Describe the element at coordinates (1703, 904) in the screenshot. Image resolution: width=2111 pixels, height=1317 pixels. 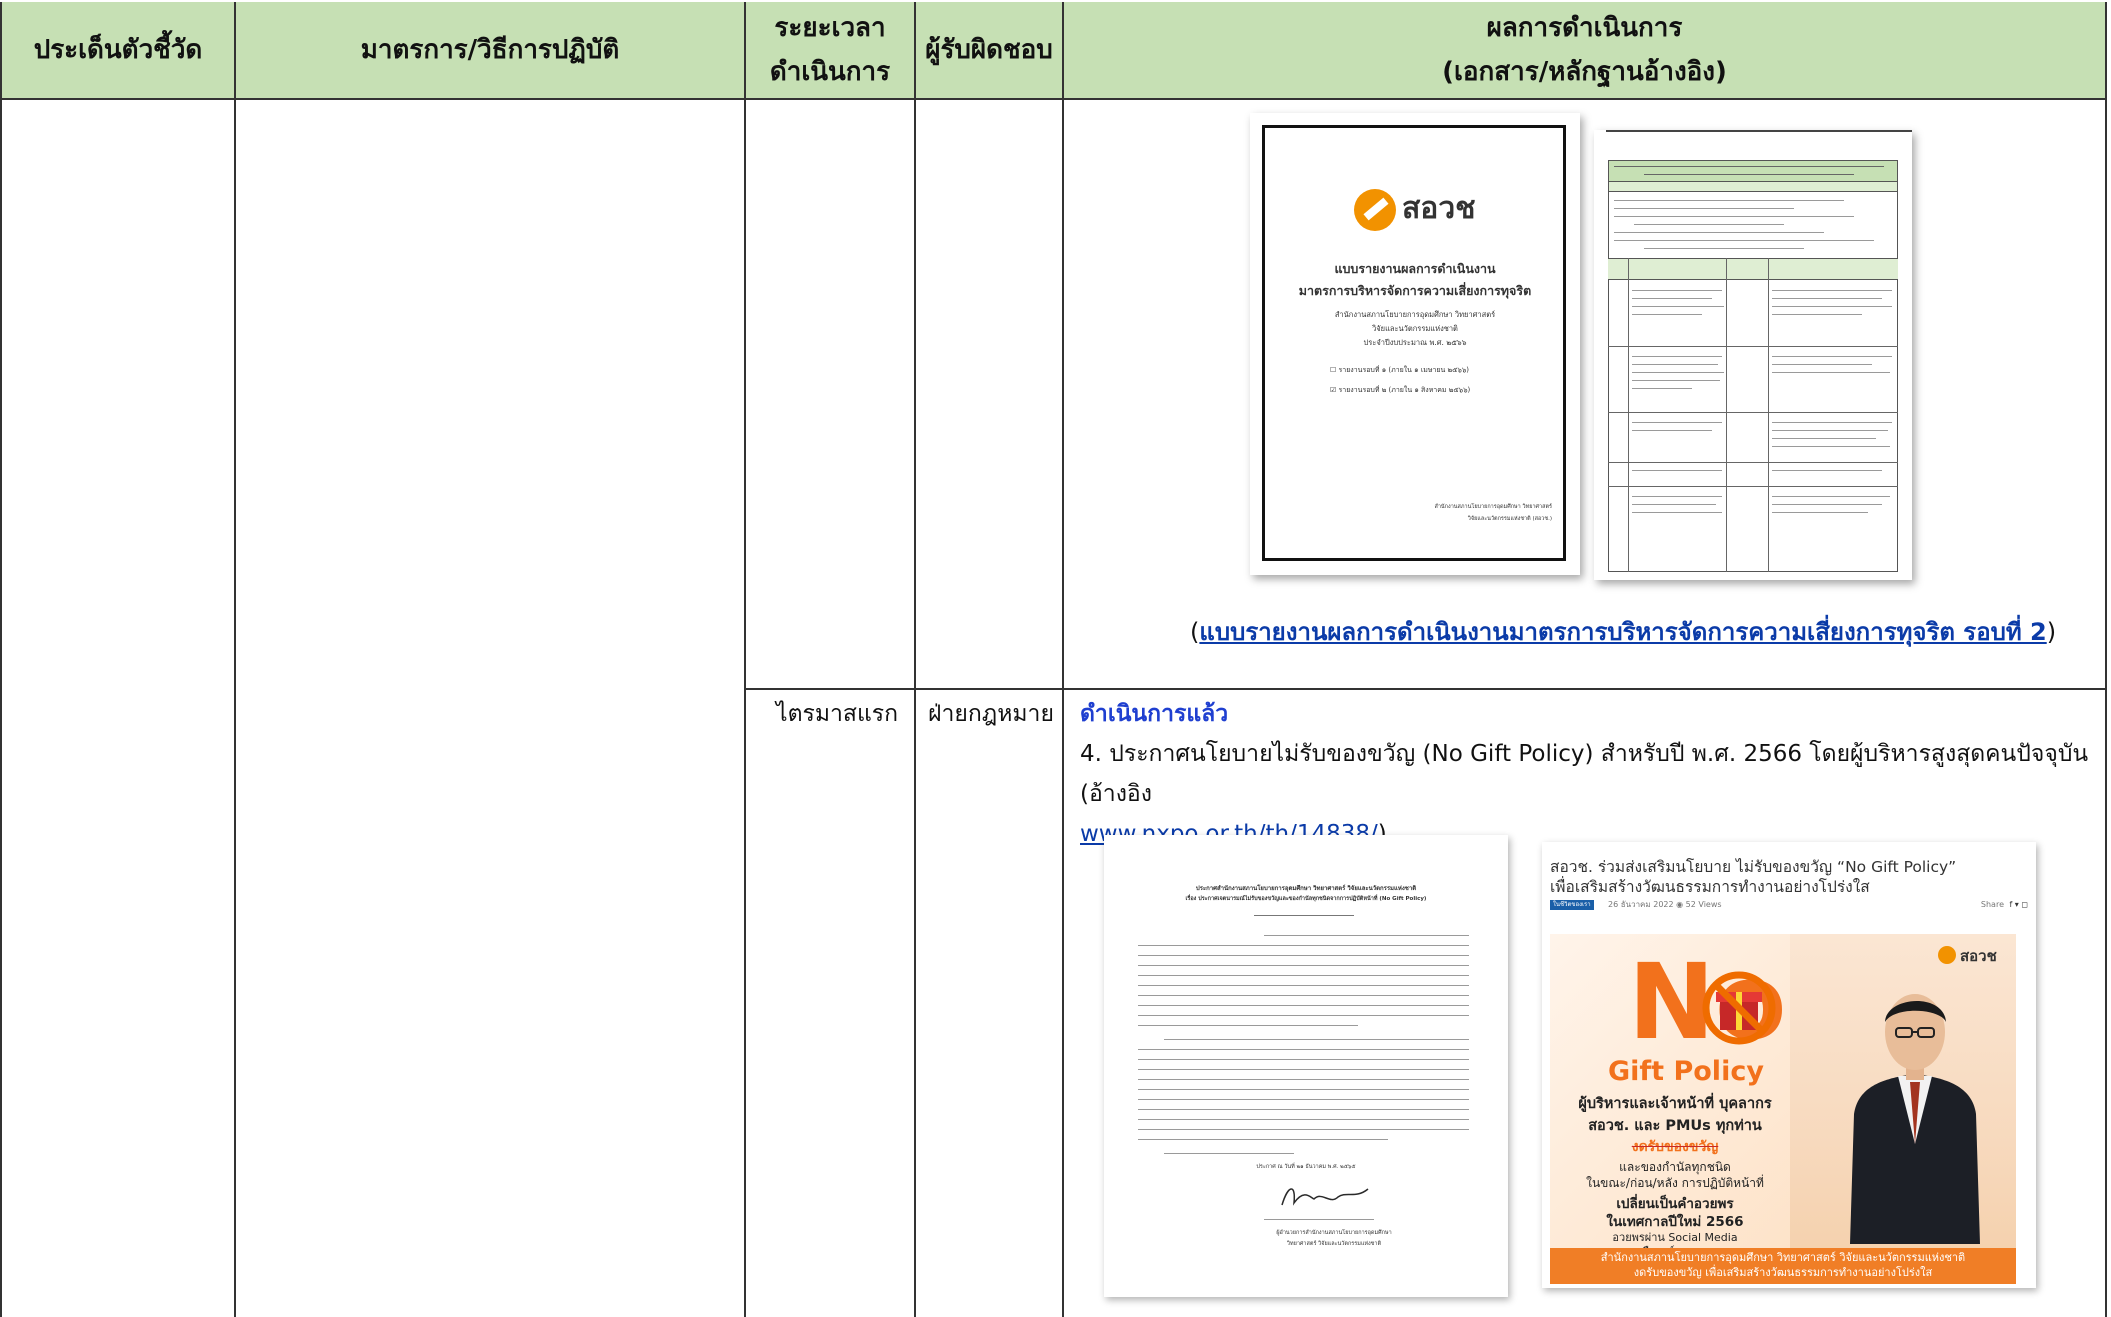
I see `news-views: 52 Views` at that location.